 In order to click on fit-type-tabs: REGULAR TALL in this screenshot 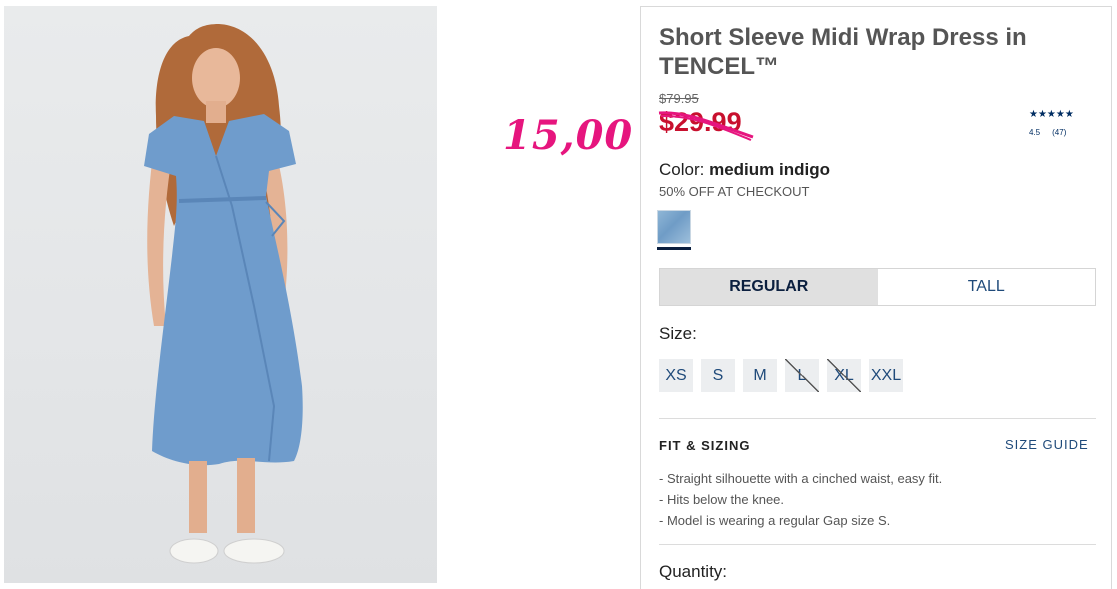, I will do `click(877, 287)`.